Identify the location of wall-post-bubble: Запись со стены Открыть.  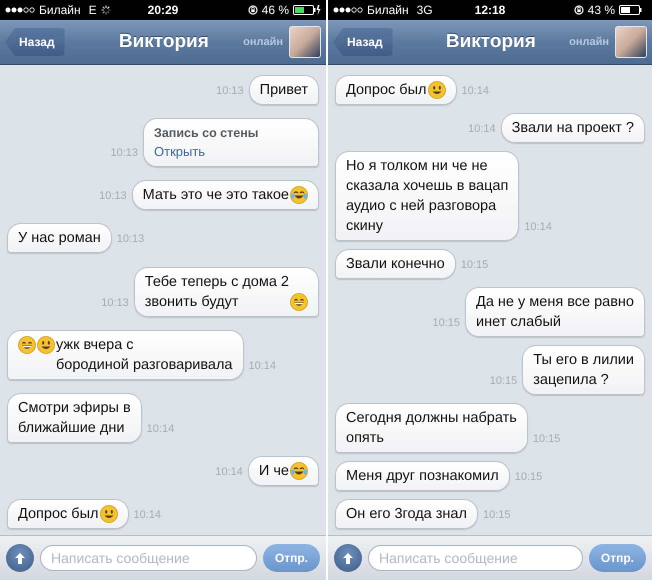
(231, 143).